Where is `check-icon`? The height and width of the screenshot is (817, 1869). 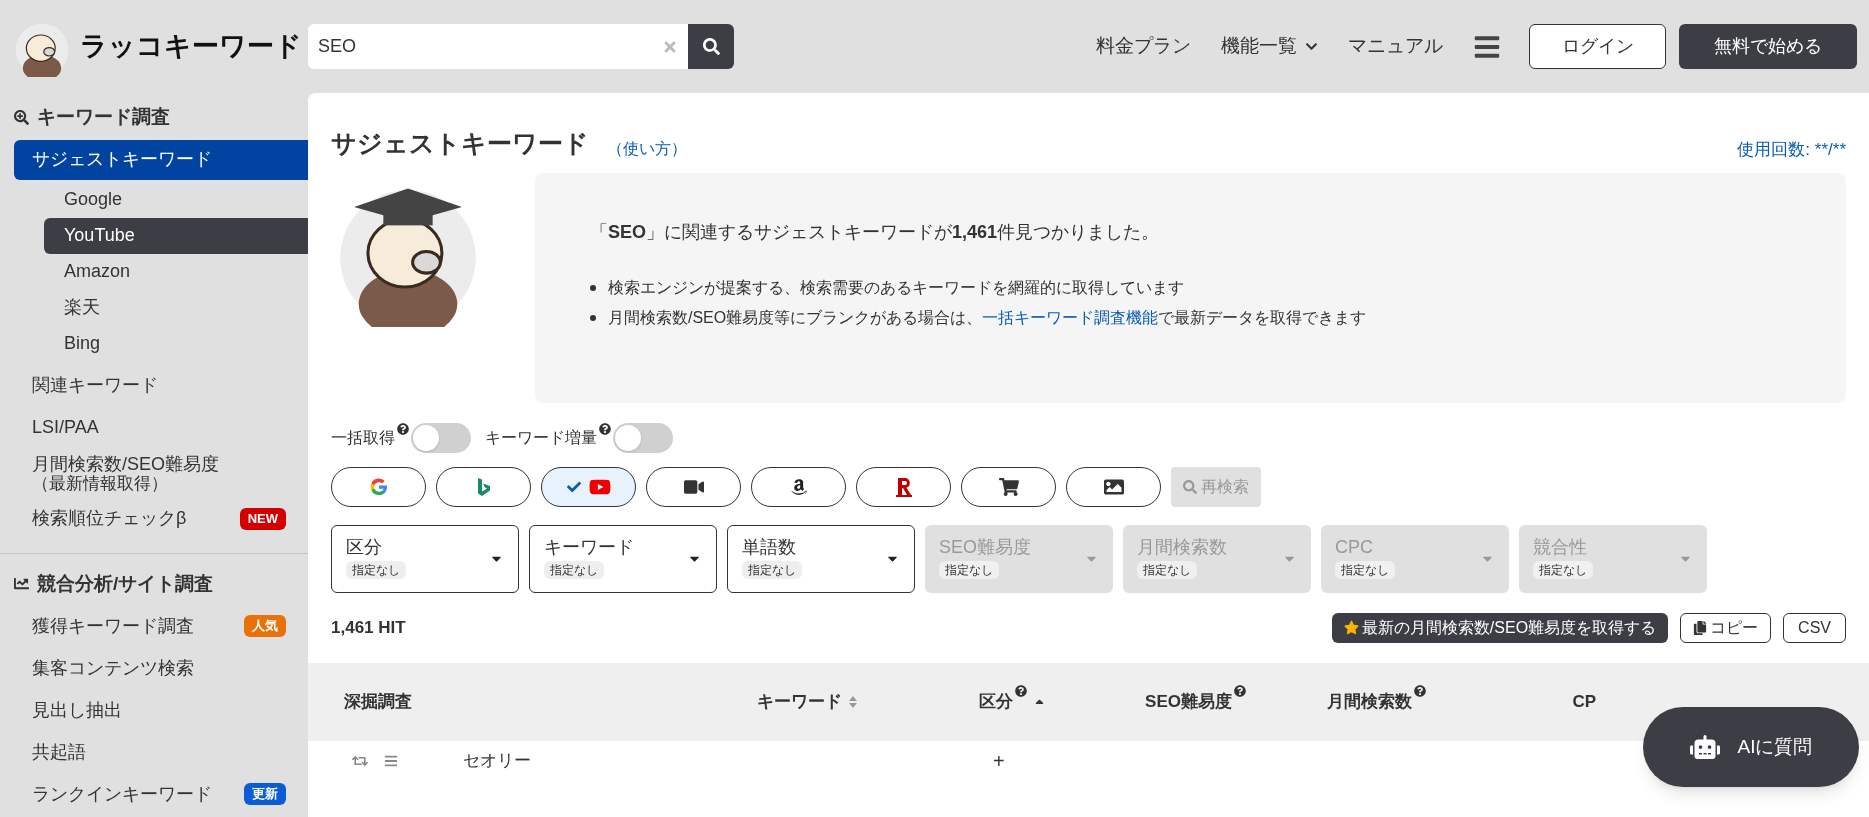
check-icon is located at coordinates (573, 486).